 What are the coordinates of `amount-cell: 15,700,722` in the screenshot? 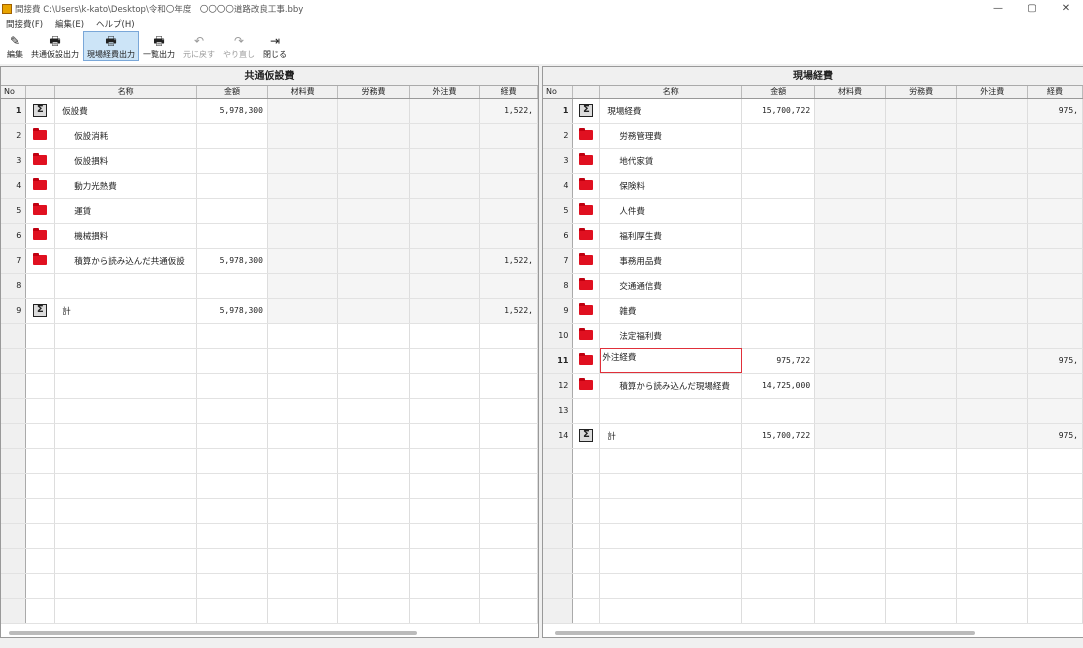 It's located at (778, 436).